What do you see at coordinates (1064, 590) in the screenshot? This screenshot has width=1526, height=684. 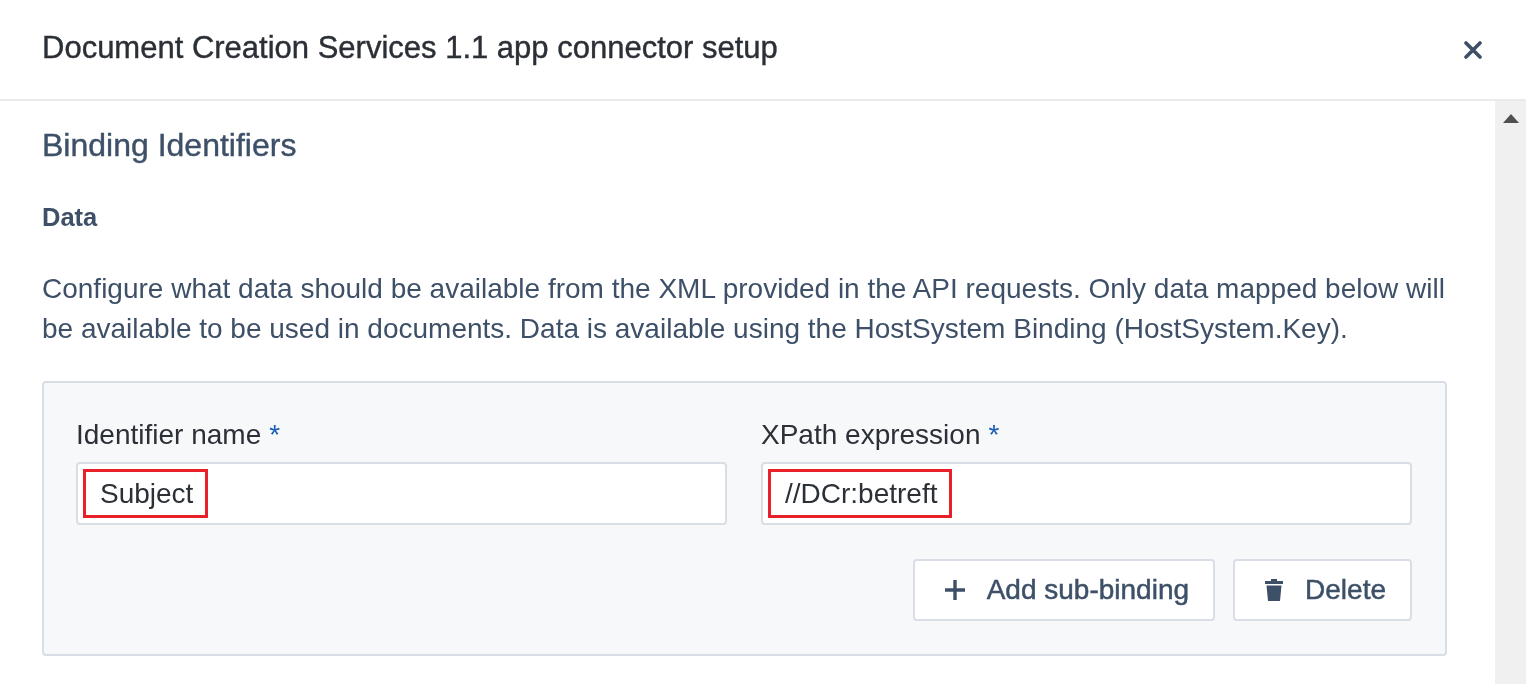 I see `add-button: Add sub-binding` at bounding box center [1064, 590].